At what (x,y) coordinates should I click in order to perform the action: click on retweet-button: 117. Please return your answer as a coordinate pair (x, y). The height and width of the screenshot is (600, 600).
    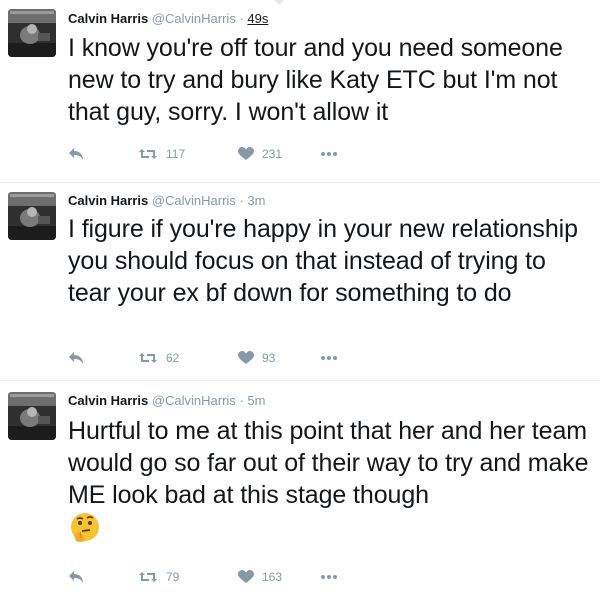
    Looking at the image, I should click on (161, 154).